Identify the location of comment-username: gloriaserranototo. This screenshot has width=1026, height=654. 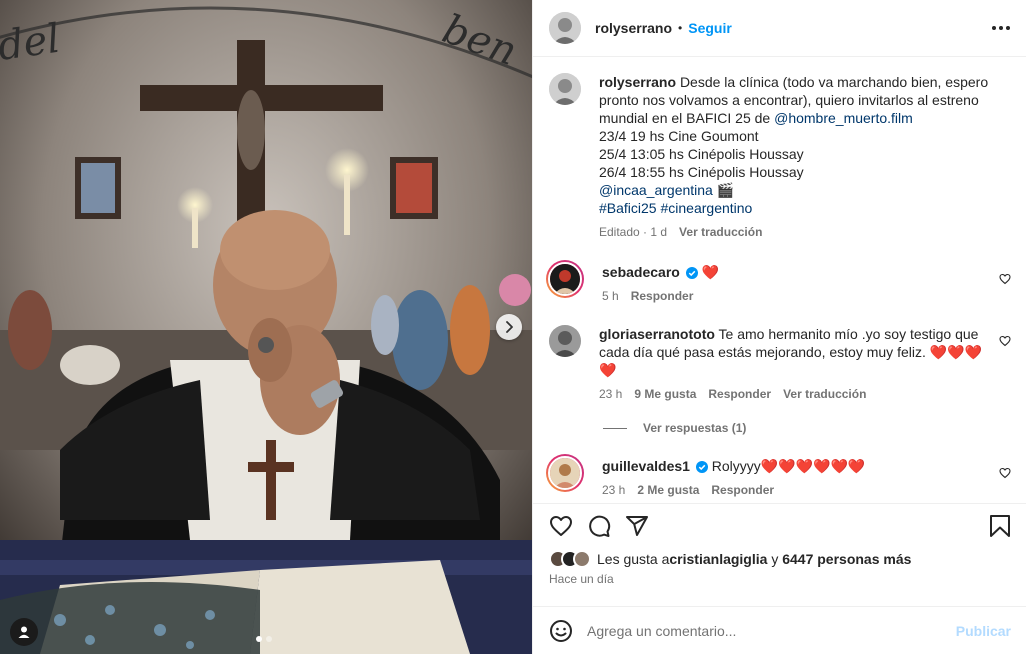
(657, 334).